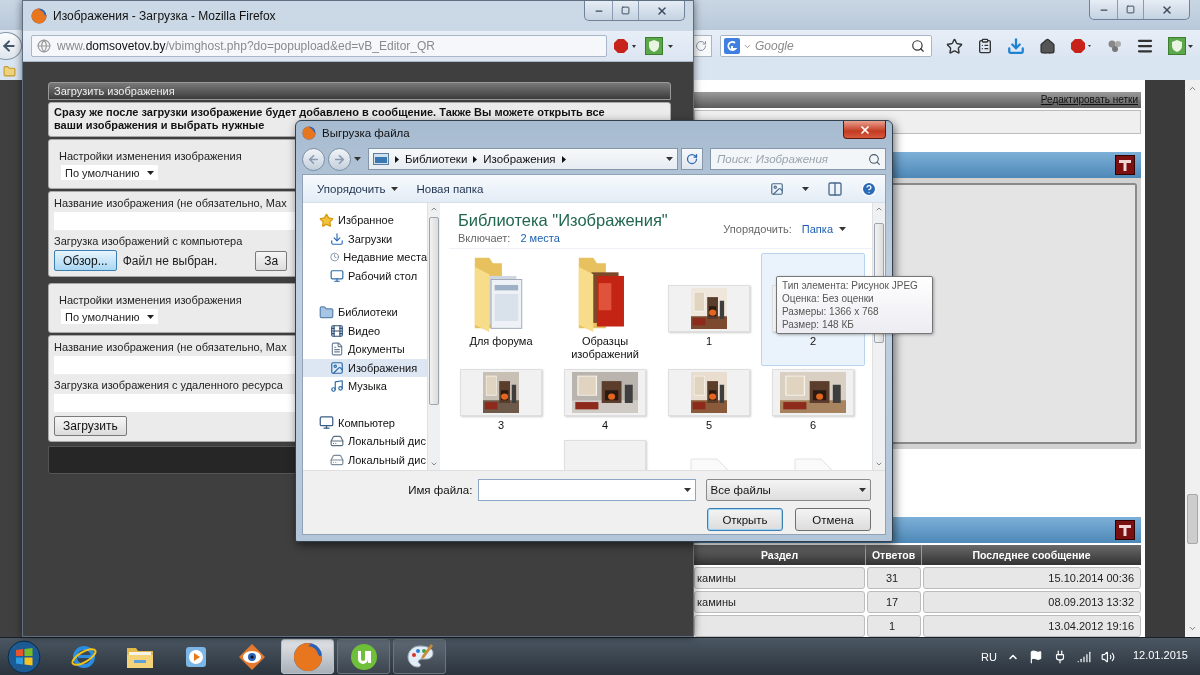 The width and height of the screenshot is (1200, 675). What do you see at coordinates (540, 238) in the screenshot?
I see `locations-link: 2 места` at bounding box center [540, 238].